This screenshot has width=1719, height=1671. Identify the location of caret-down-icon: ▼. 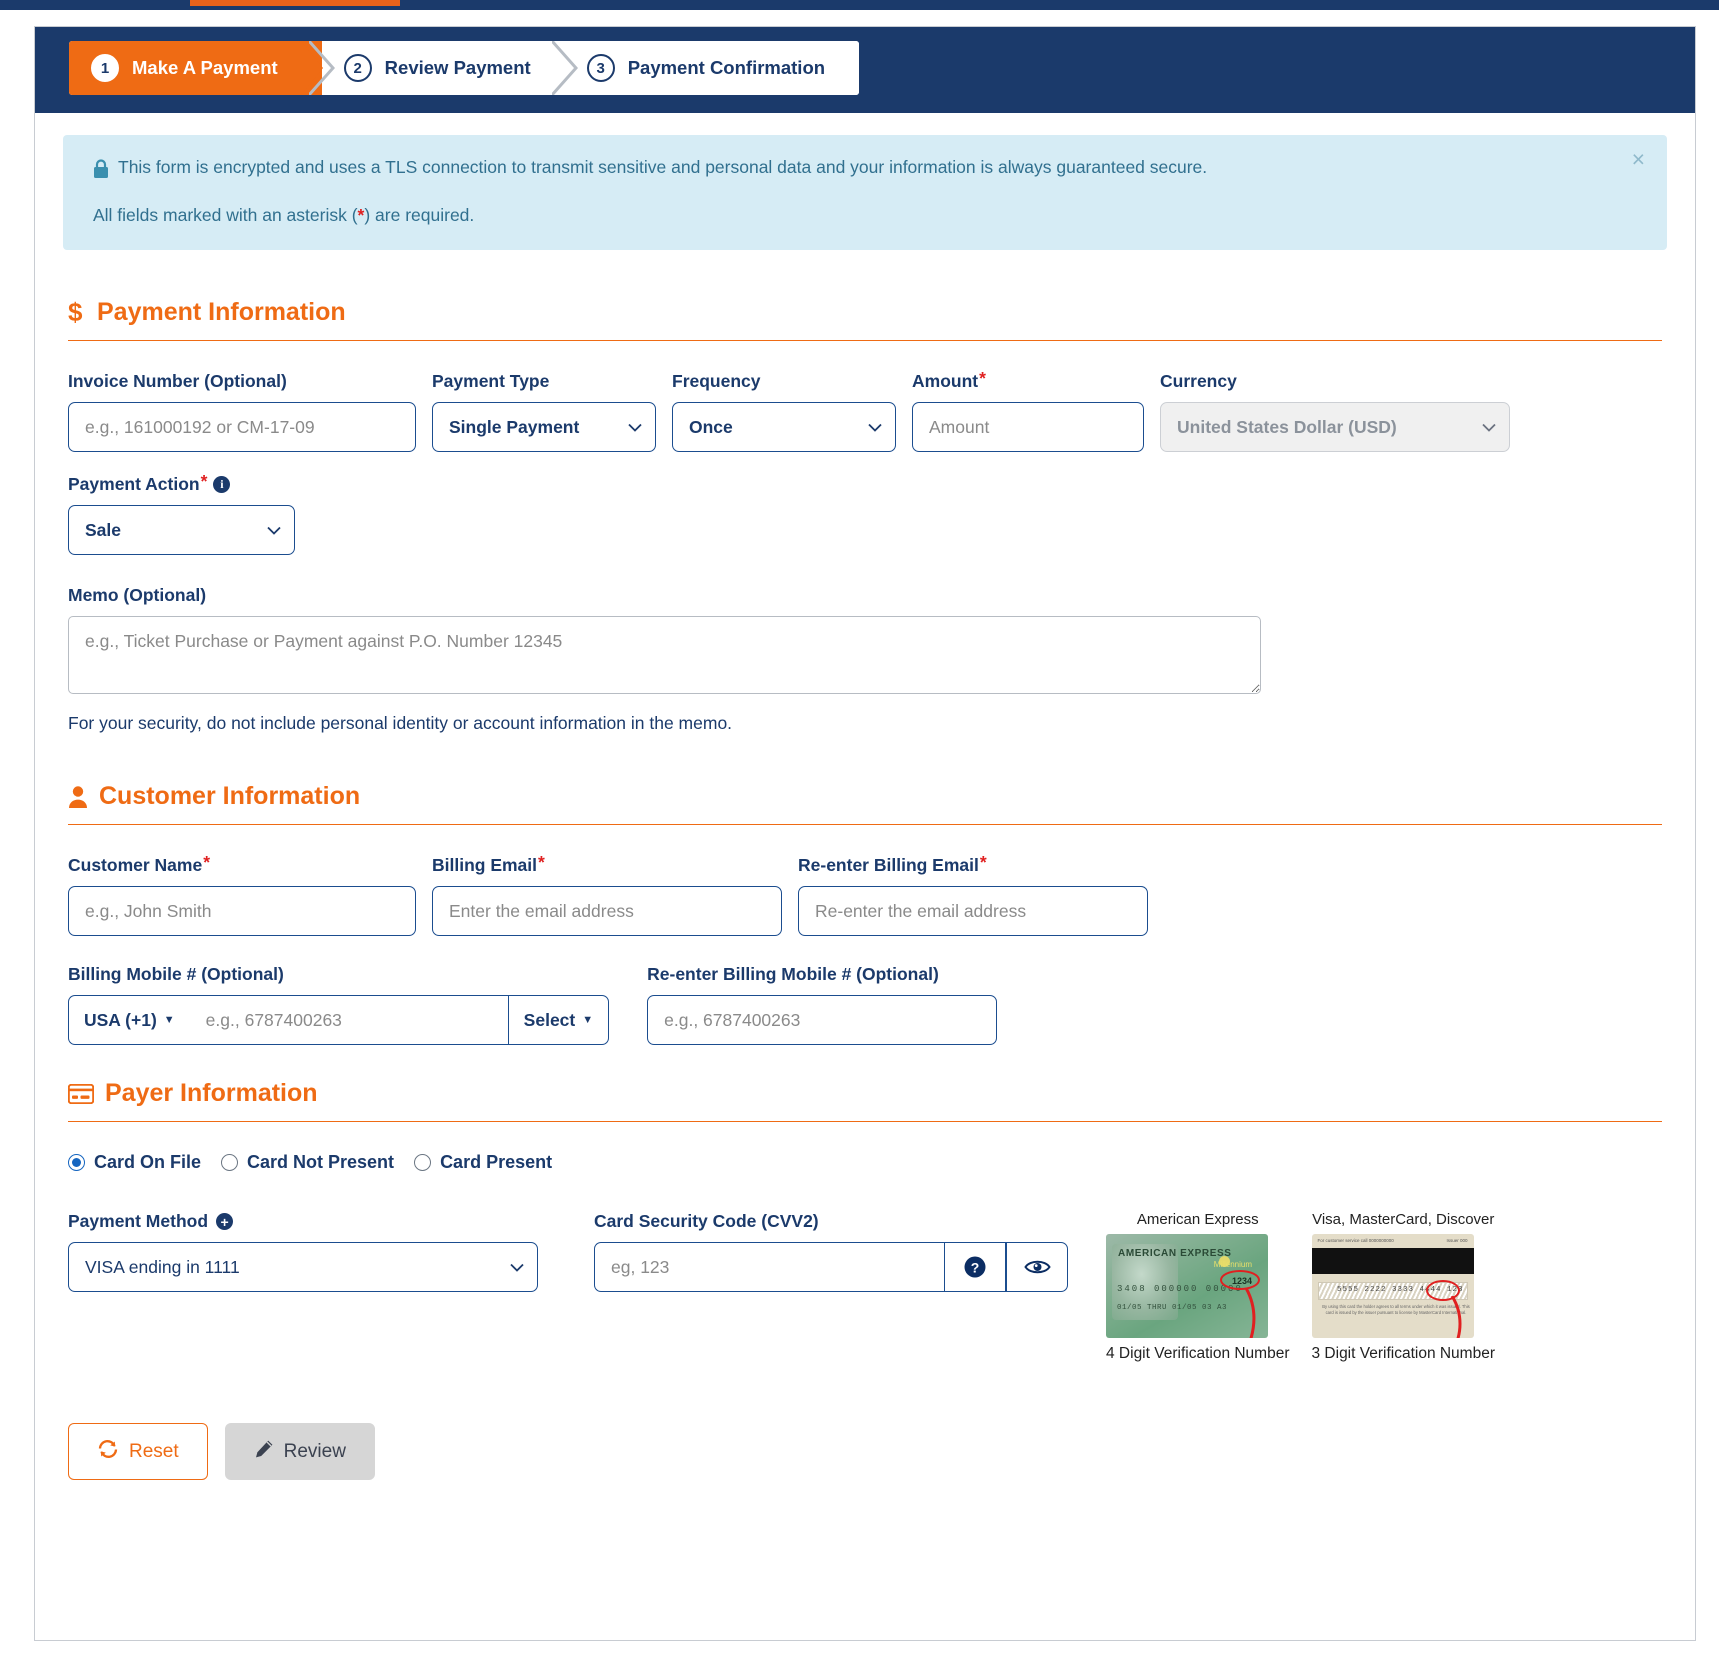
(588, 1020).